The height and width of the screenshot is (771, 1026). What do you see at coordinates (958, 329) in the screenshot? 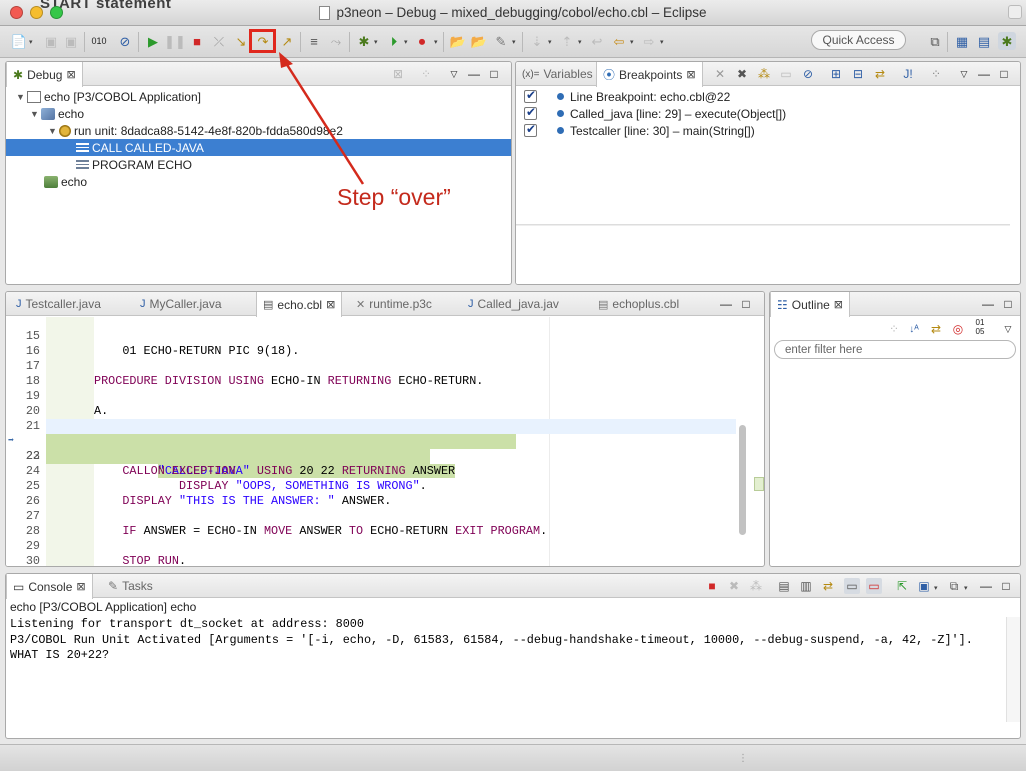
I see `target-icon: ◎` at bounding box center [958, 329].